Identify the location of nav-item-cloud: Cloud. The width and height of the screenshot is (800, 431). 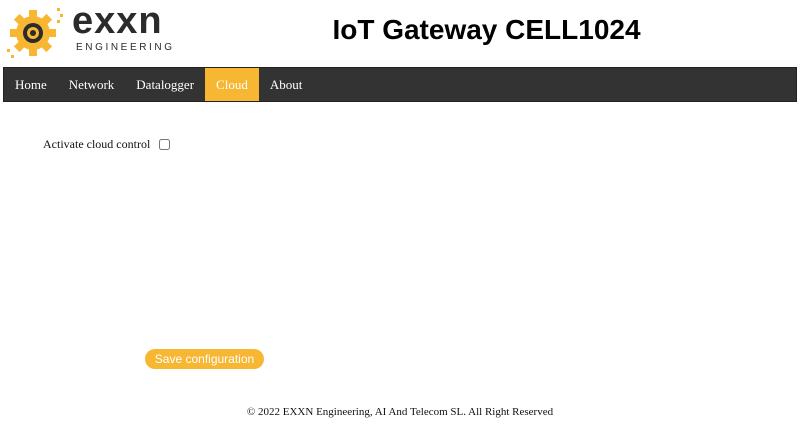
(232, 84).